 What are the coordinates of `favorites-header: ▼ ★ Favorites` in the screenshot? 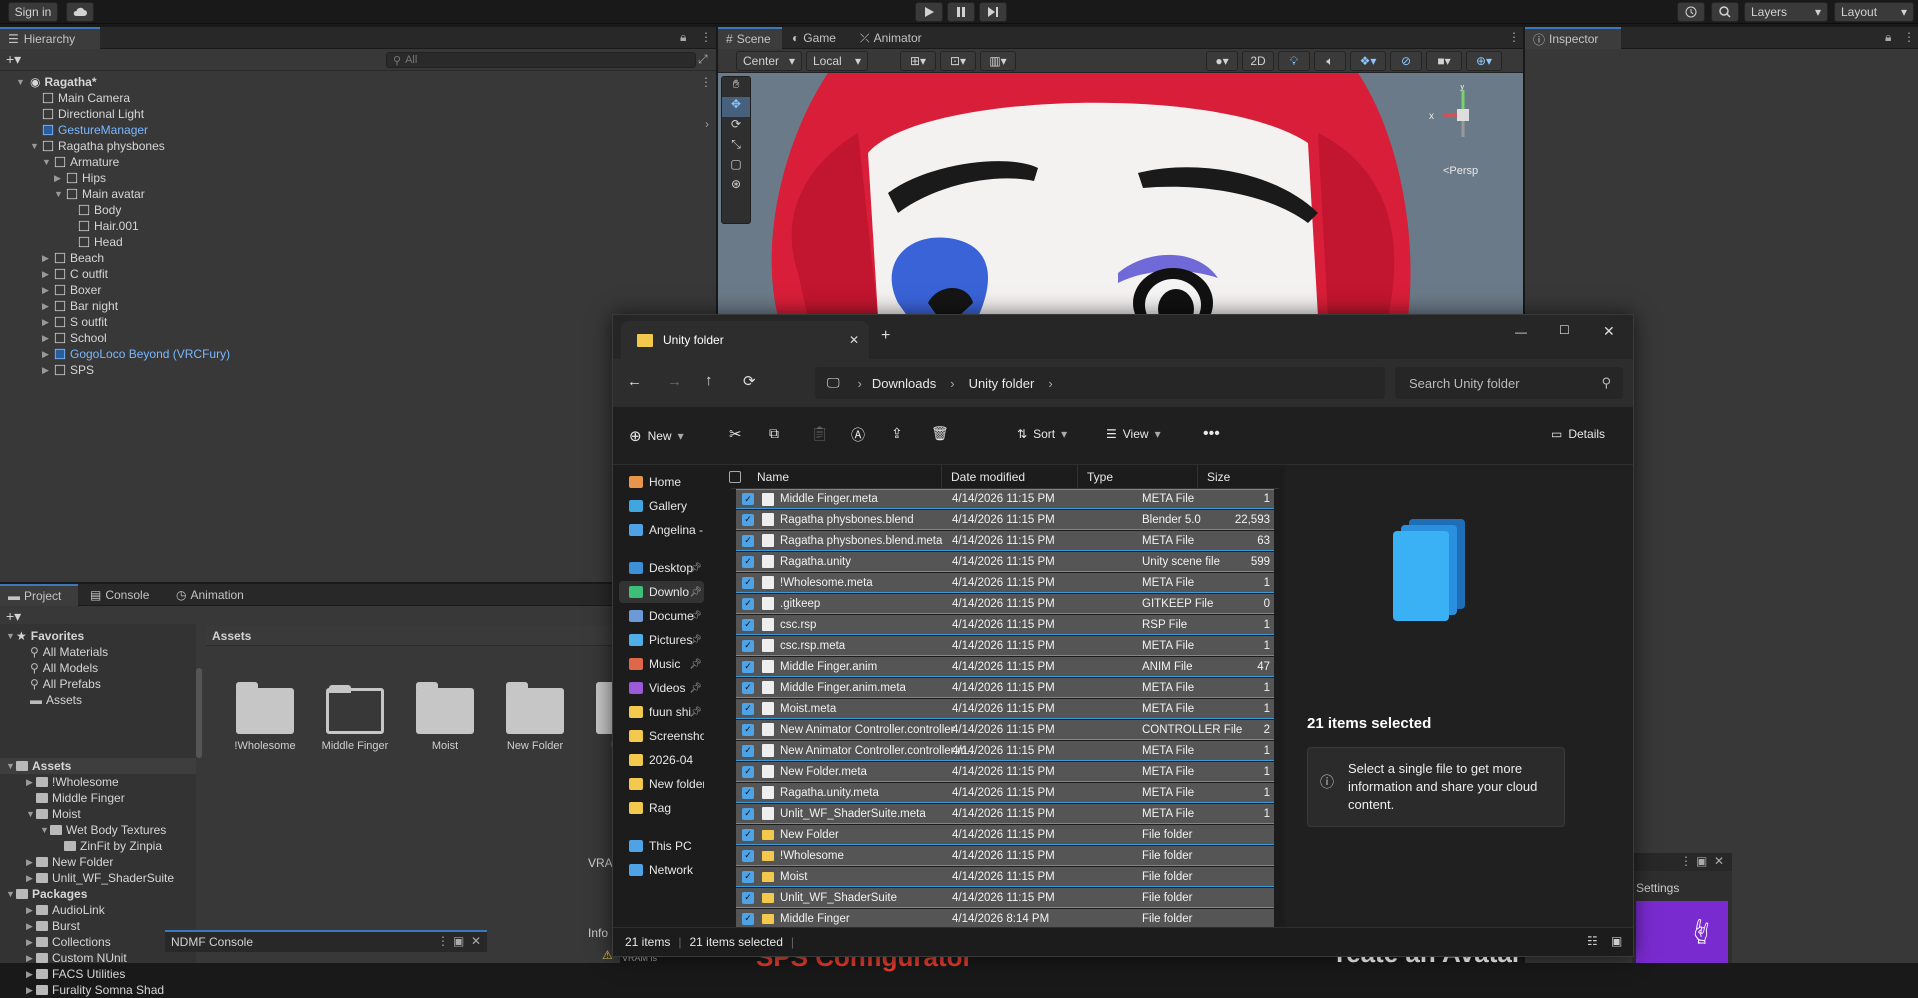 It's located at (45, 636).